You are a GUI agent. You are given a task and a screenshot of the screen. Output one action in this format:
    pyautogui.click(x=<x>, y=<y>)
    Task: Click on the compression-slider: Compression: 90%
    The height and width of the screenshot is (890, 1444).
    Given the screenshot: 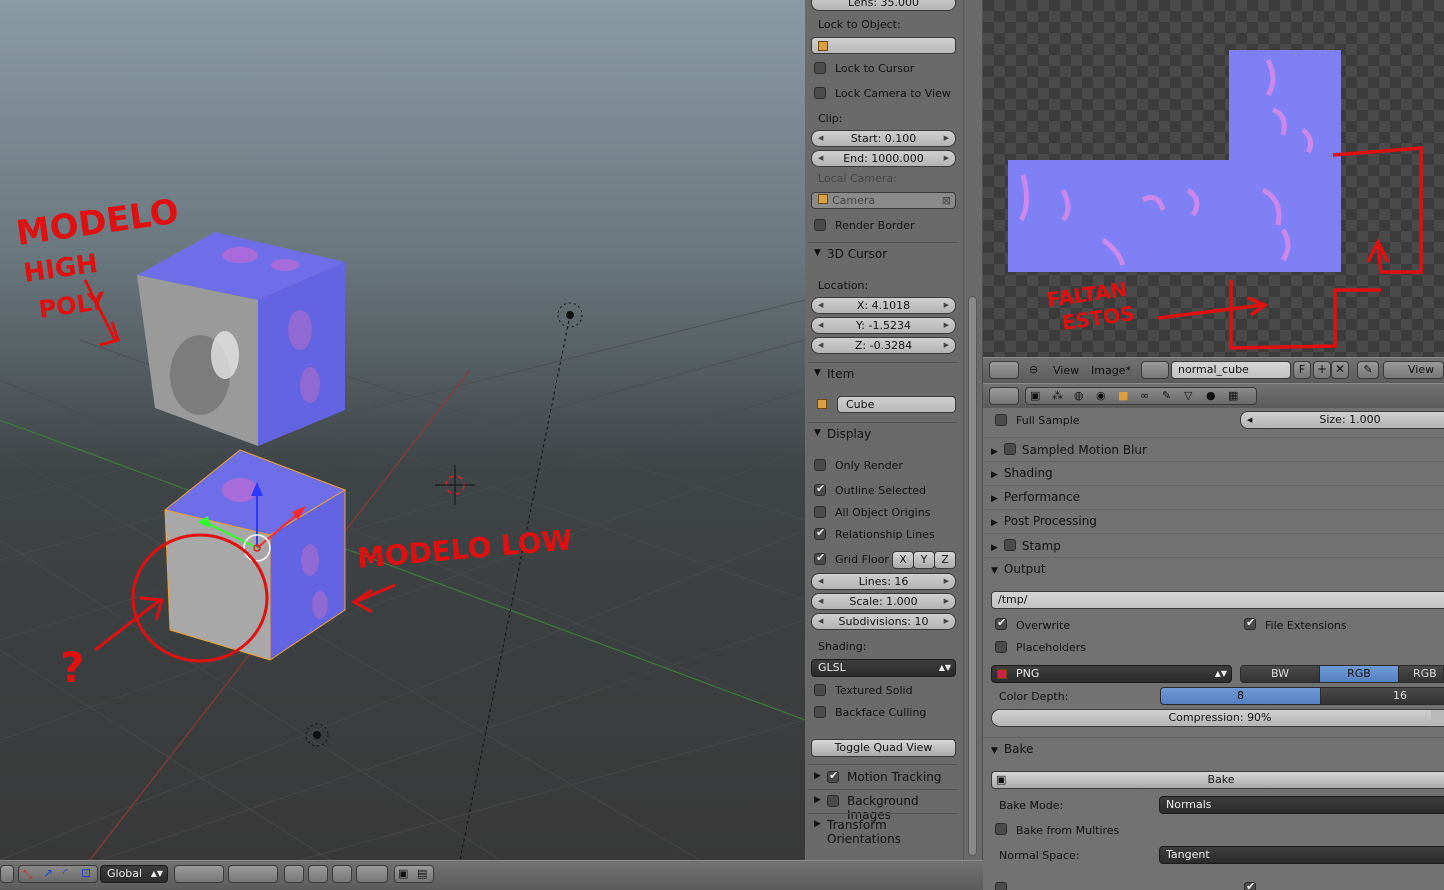 What is the action you would take?
    pyautogui.click(x=1217, y=718)
    